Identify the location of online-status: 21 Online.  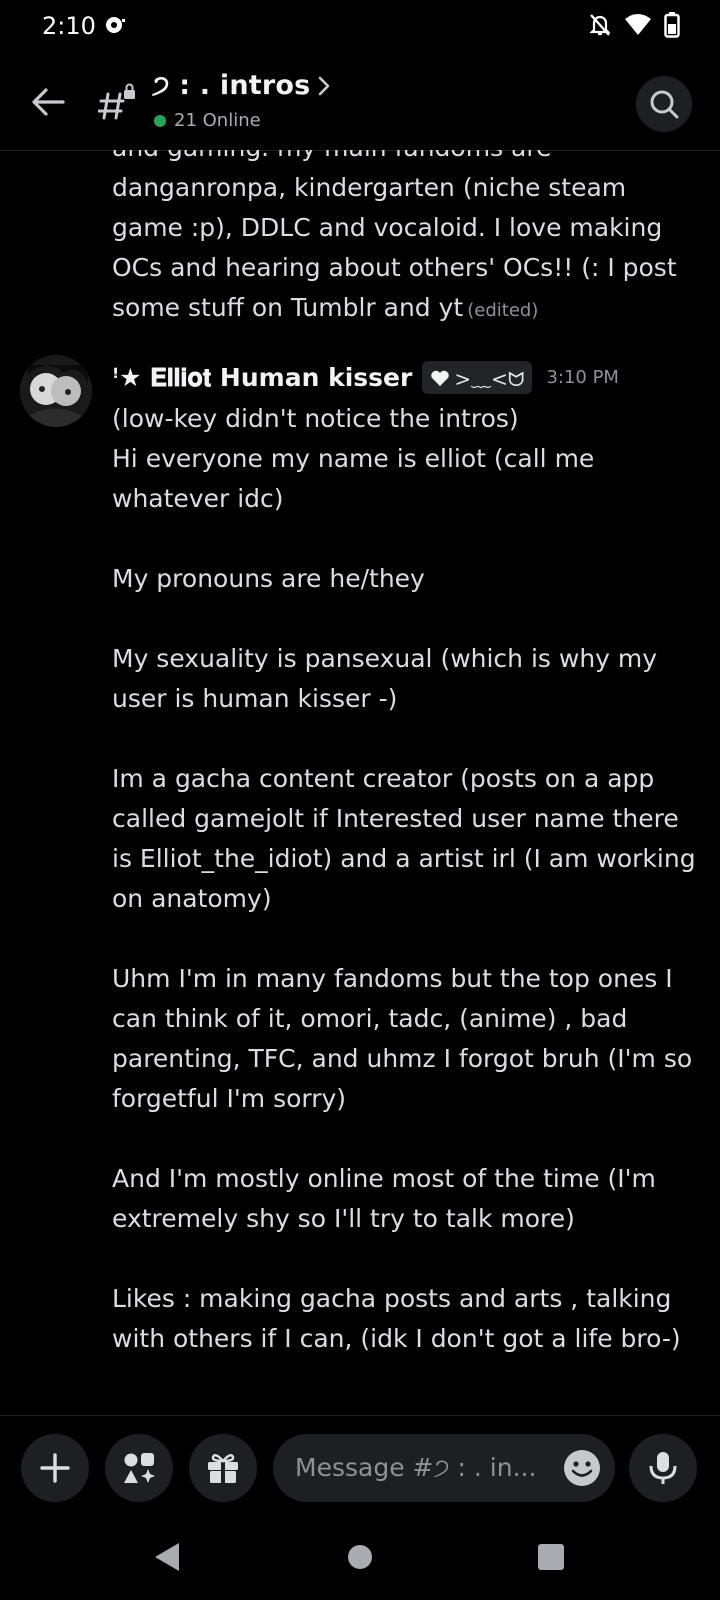
(207, 120).